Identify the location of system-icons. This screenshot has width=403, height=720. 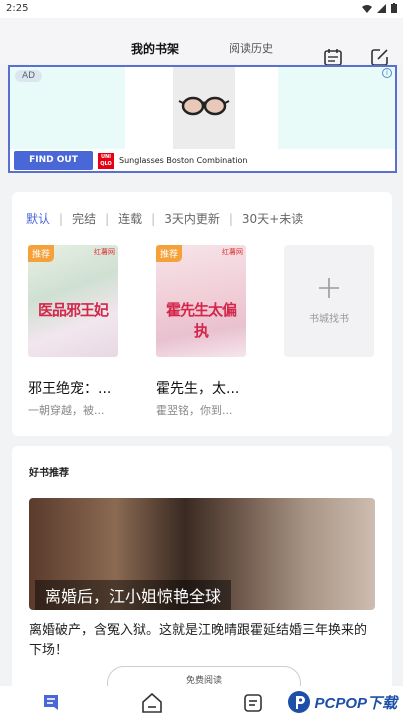
(379, 8).